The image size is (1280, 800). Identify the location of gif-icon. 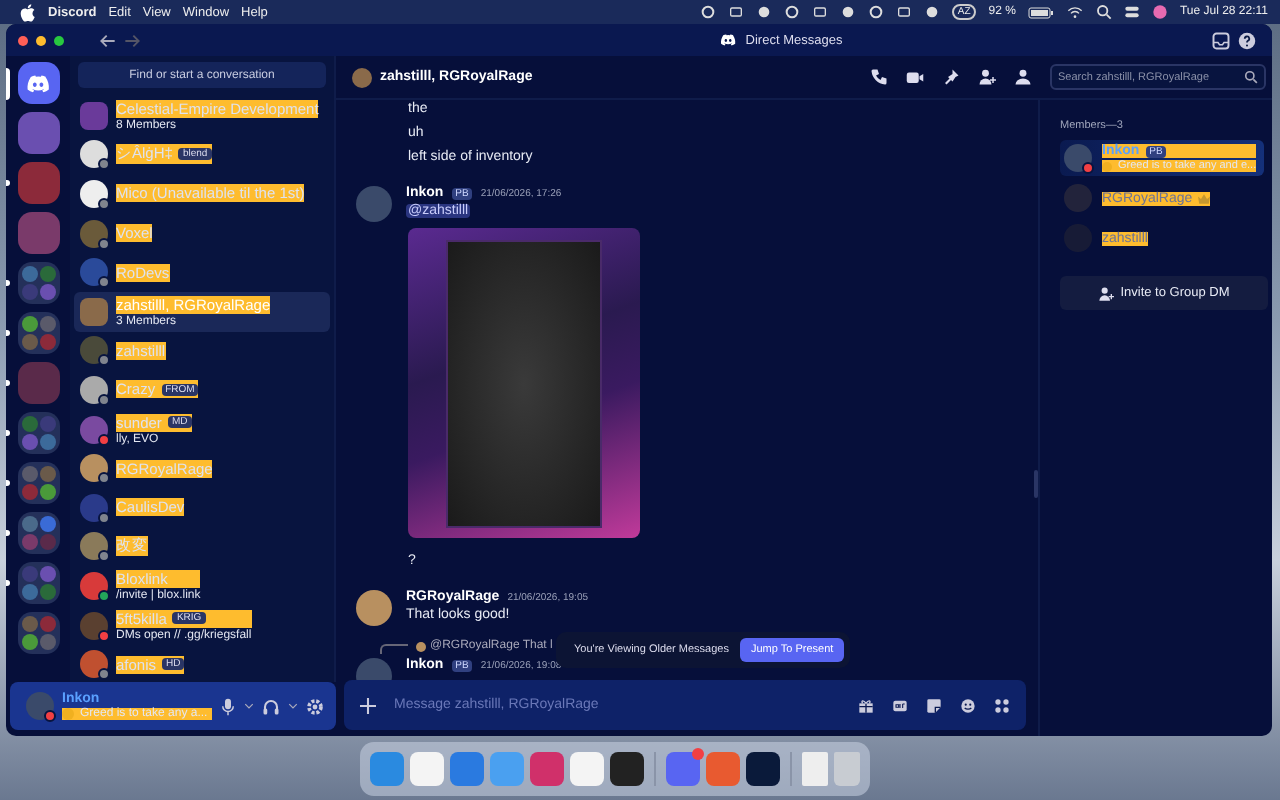
(900, 705).